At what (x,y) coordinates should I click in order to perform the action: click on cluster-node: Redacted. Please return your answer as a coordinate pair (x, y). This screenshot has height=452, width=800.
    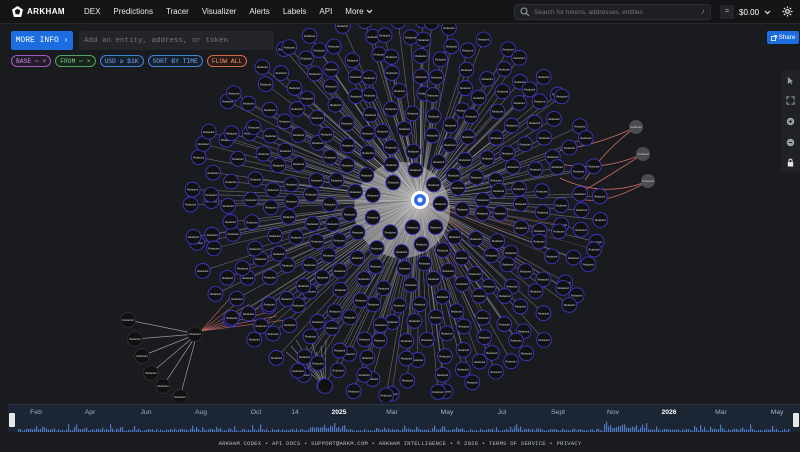
    Looking at the image, I should click on (195, 334).